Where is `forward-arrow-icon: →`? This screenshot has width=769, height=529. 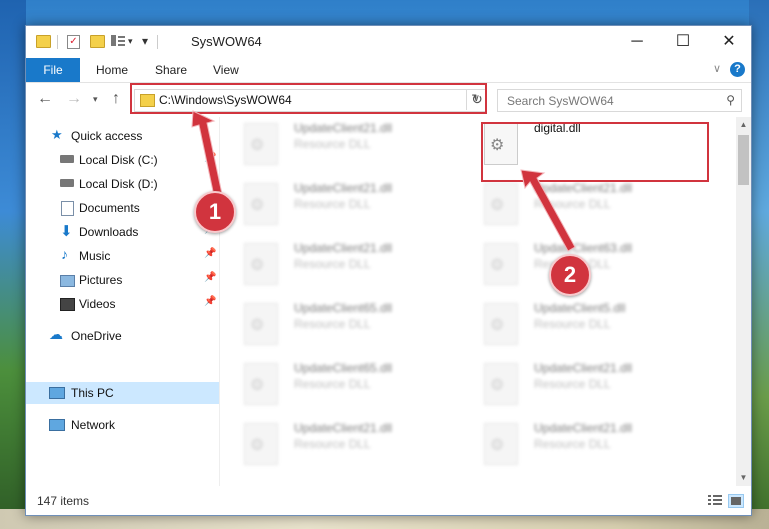 forward-arrow-icon: → is located at coordinates (74, 99).